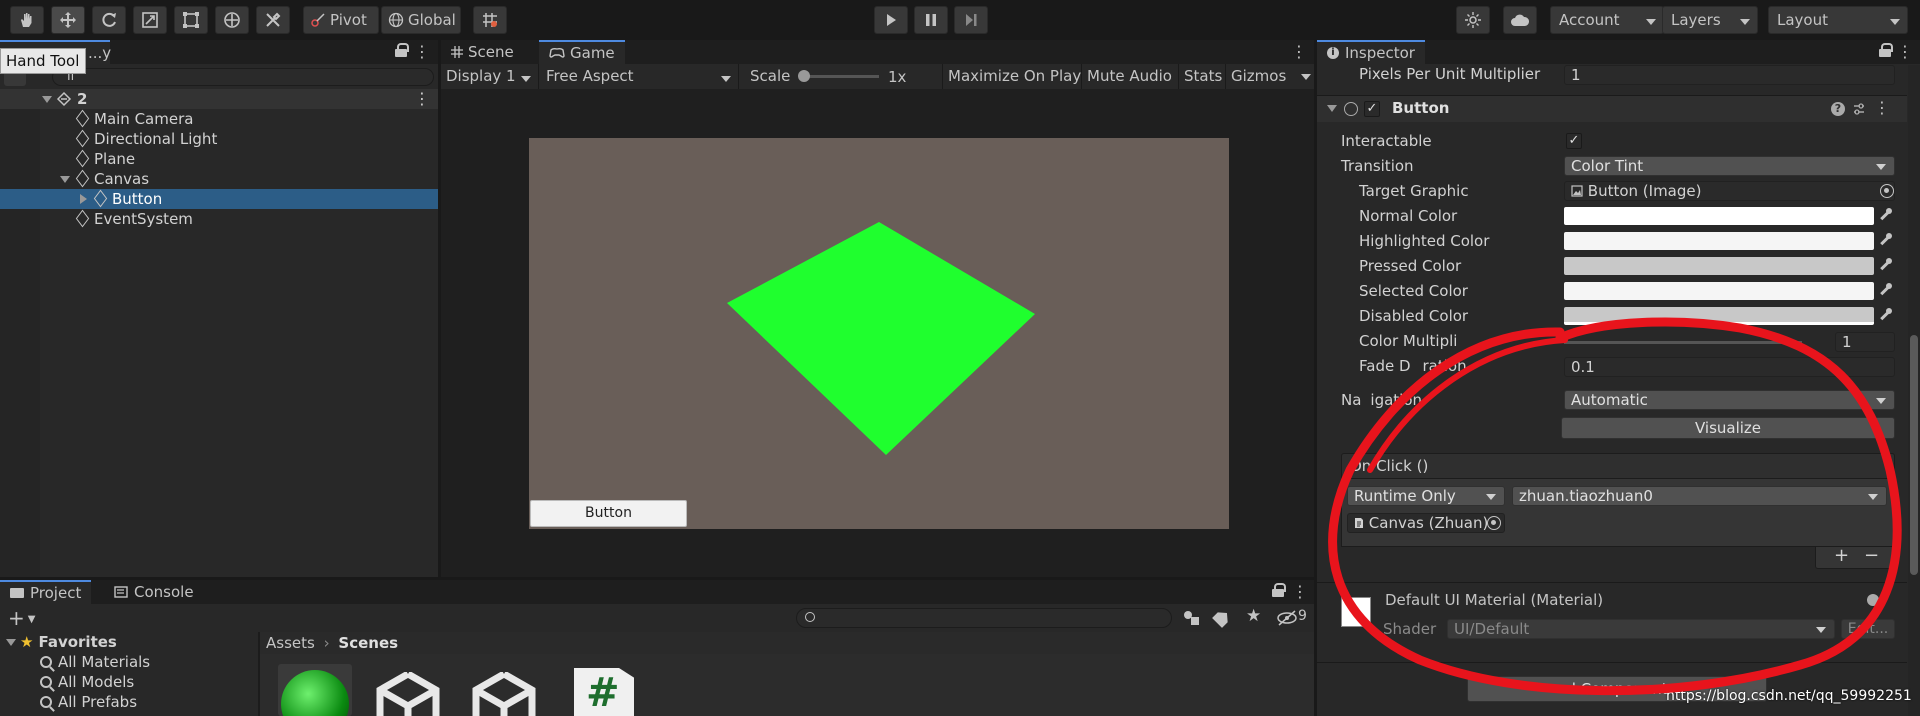 This screenshot has width=1920, height=716. Describe the element at coordinates (839, 76) in the screenshot. I see `scale-slider-track` at that location.